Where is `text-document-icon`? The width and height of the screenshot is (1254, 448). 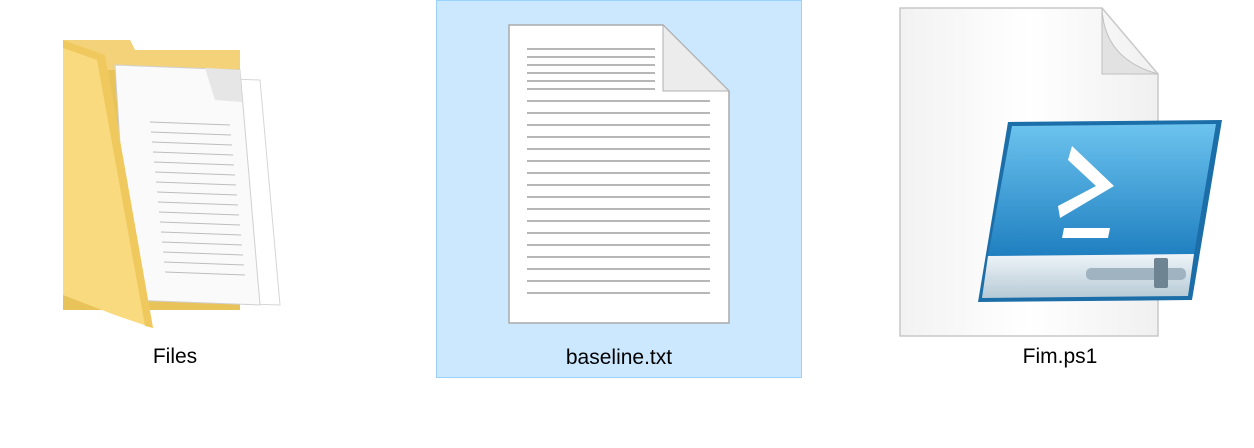 text-document-icon is located at coordinates (620, 178).